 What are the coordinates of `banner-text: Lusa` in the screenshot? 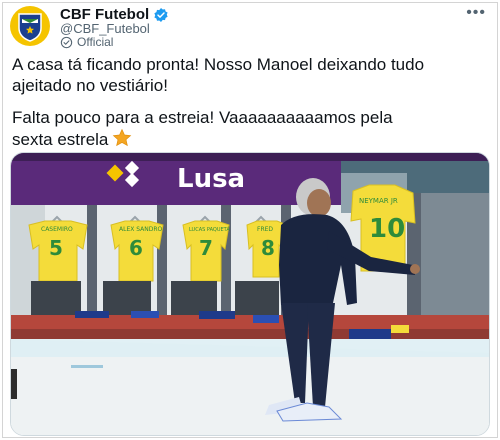 It's located at (211, 179).